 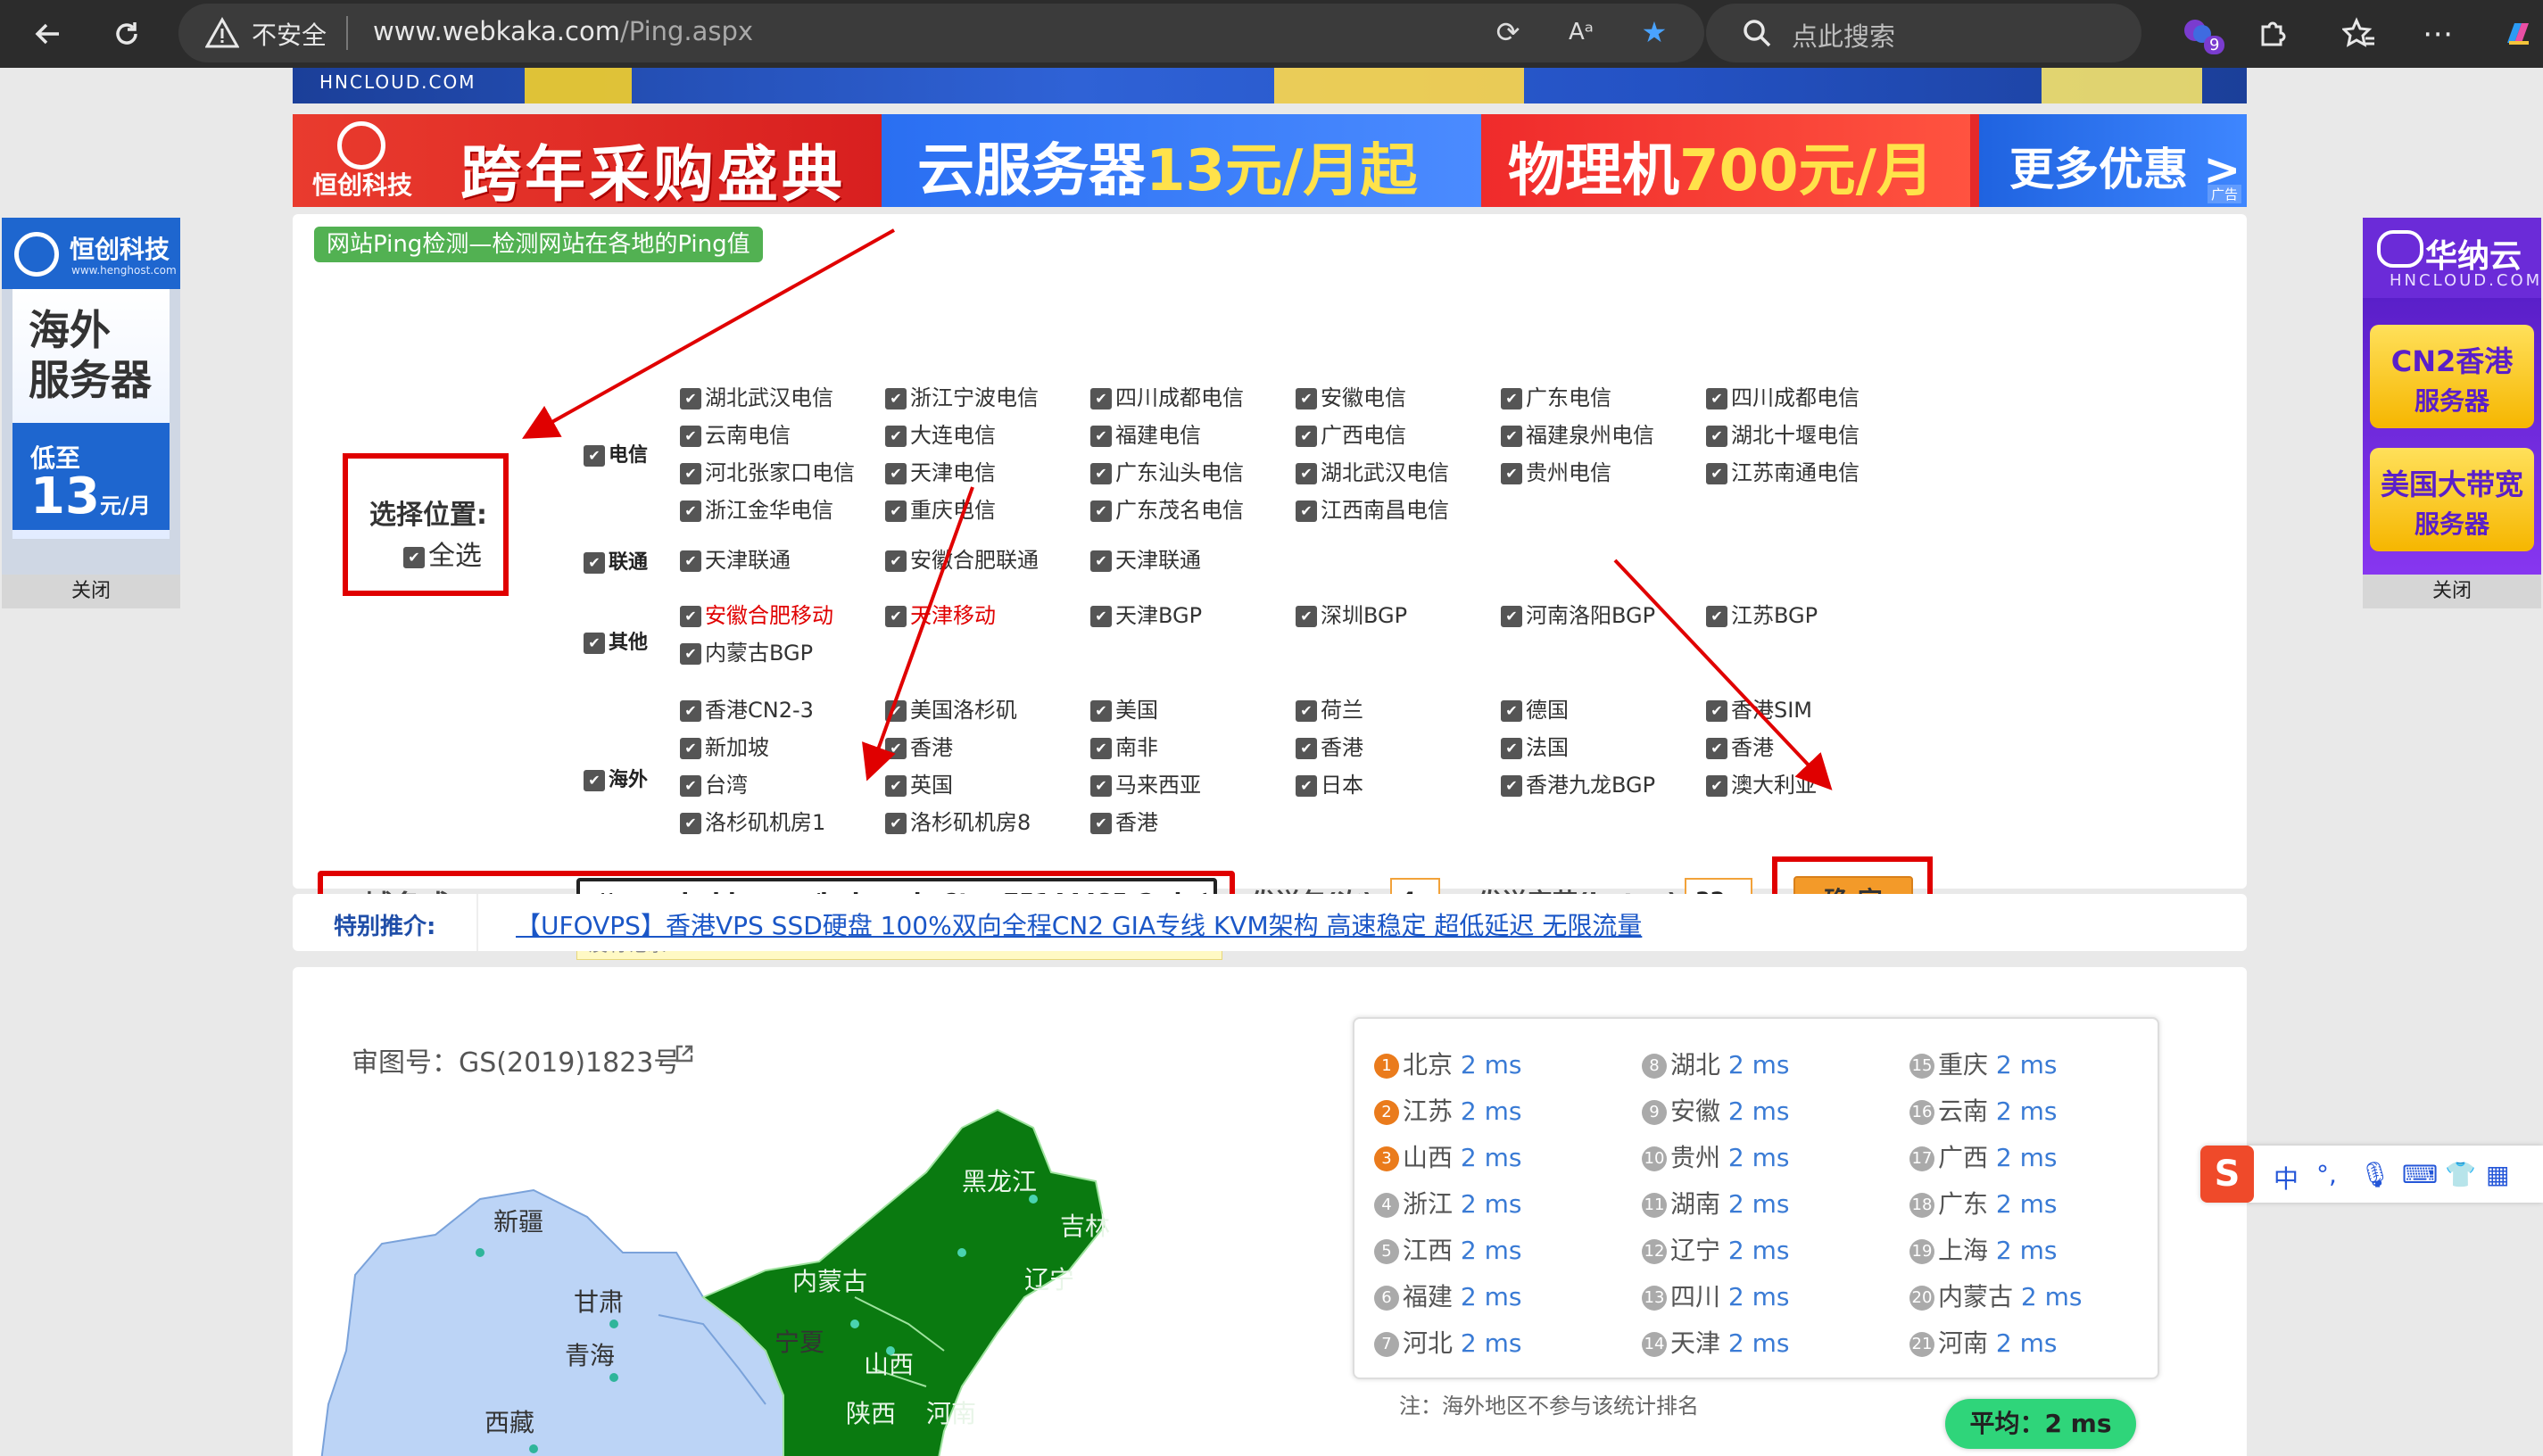 I want to click on left-ad-close-button: 关闭, so click(x=91, y=591).